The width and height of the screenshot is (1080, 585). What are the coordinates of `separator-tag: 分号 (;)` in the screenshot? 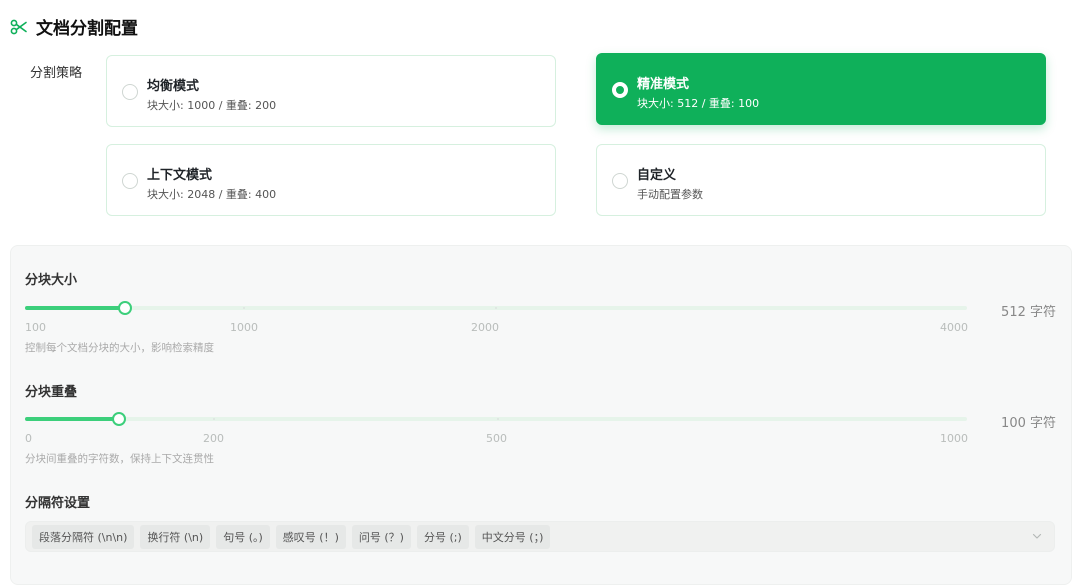 It's located at (442, 536).